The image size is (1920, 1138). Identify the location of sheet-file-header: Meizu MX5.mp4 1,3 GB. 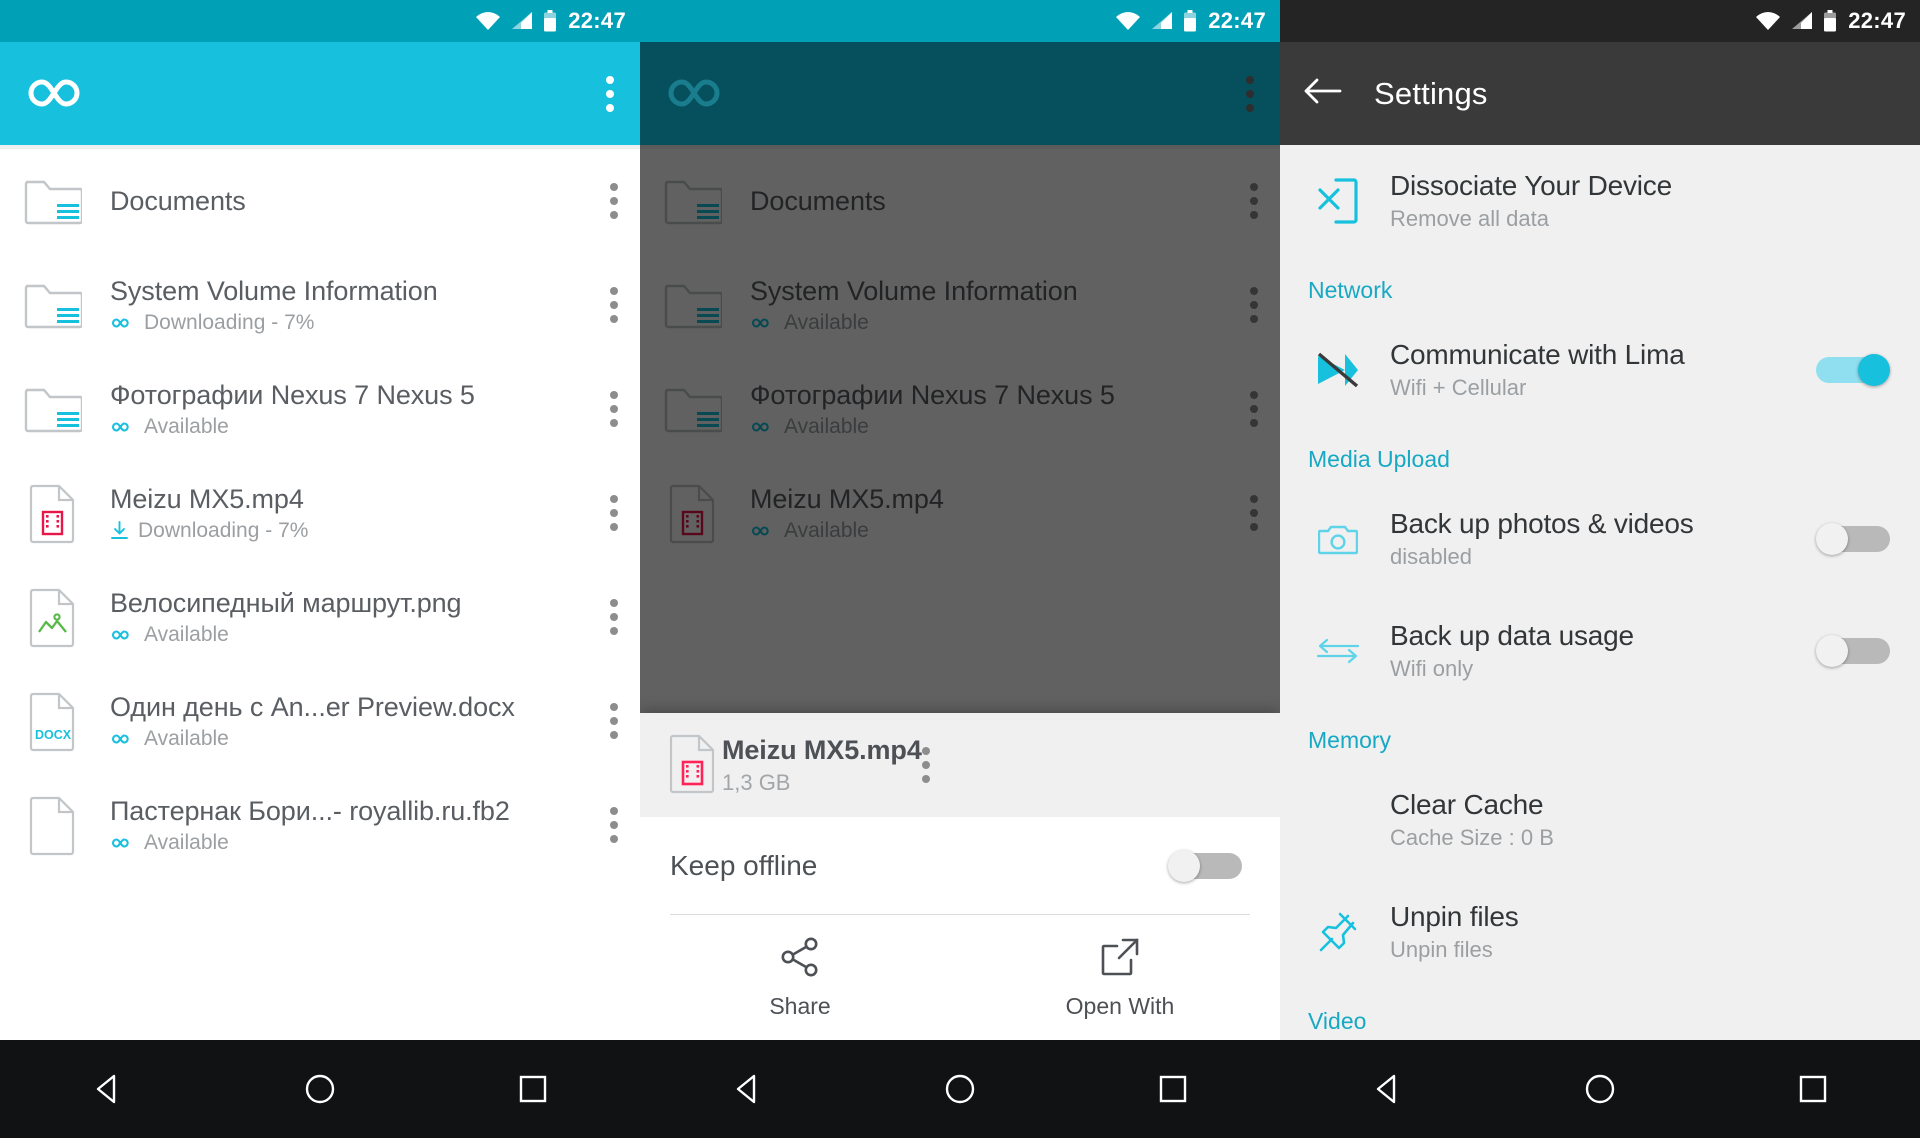
(960, 765).